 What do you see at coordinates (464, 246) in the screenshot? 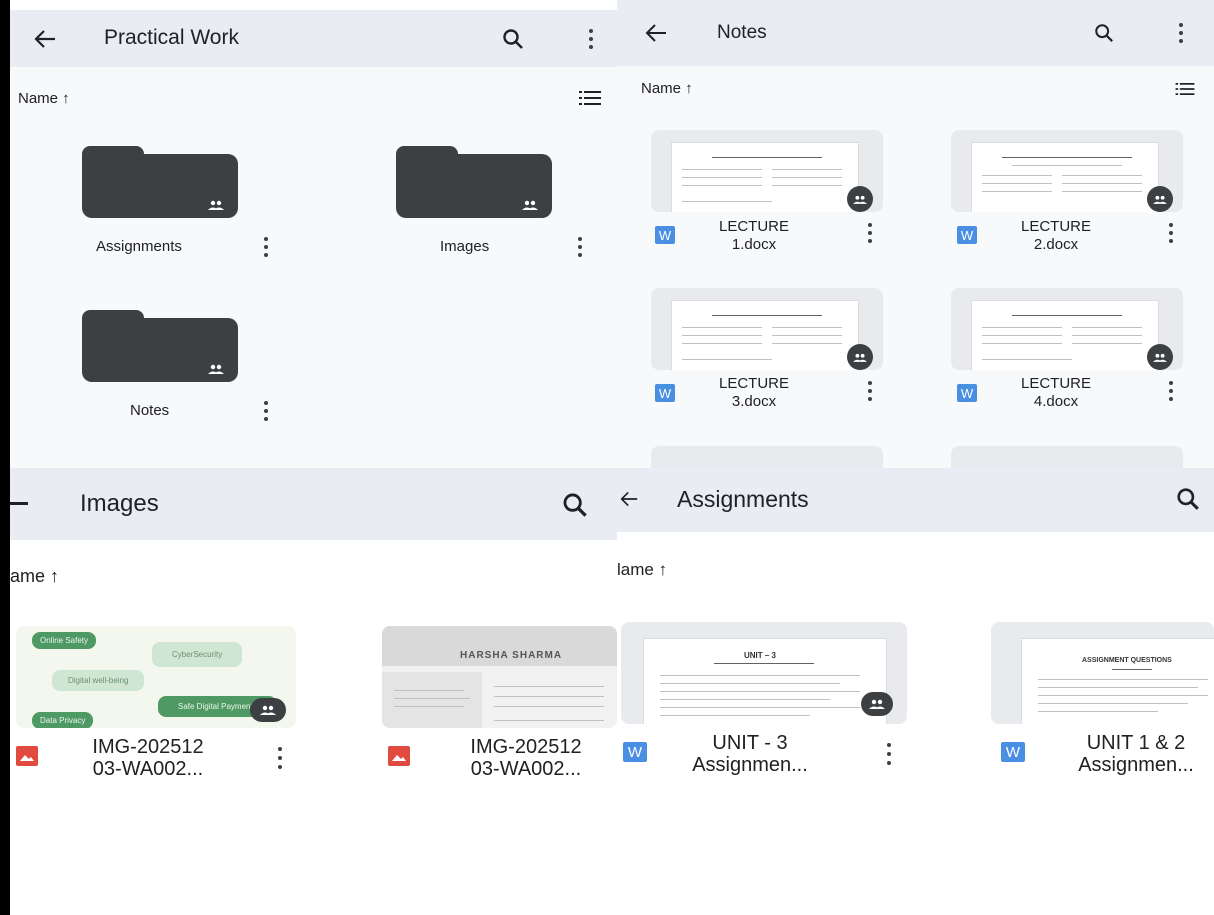
I see `folder-label-images: Images` at bounding box center [464, 246].